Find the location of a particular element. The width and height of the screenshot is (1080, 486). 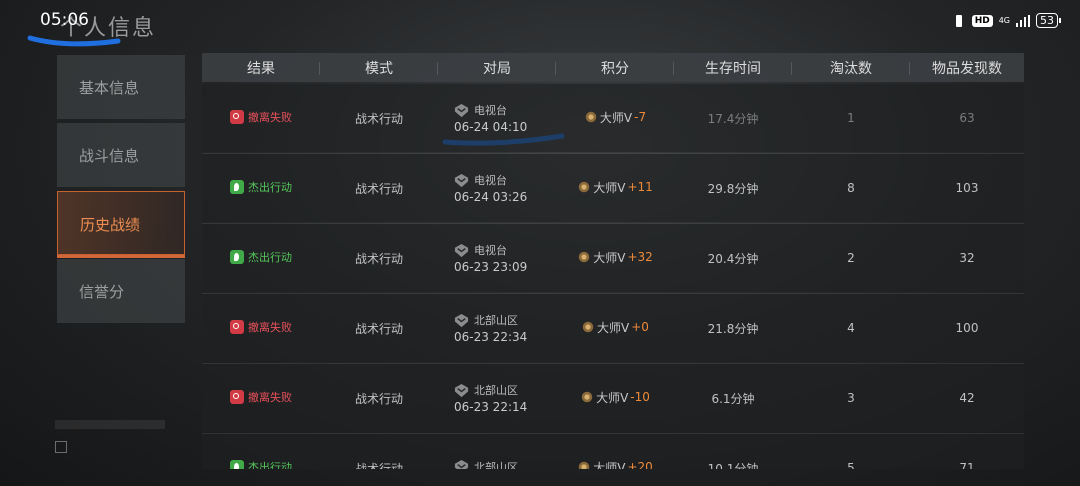

score-cell: 大师V +20 is located at coordinates (615, 464).